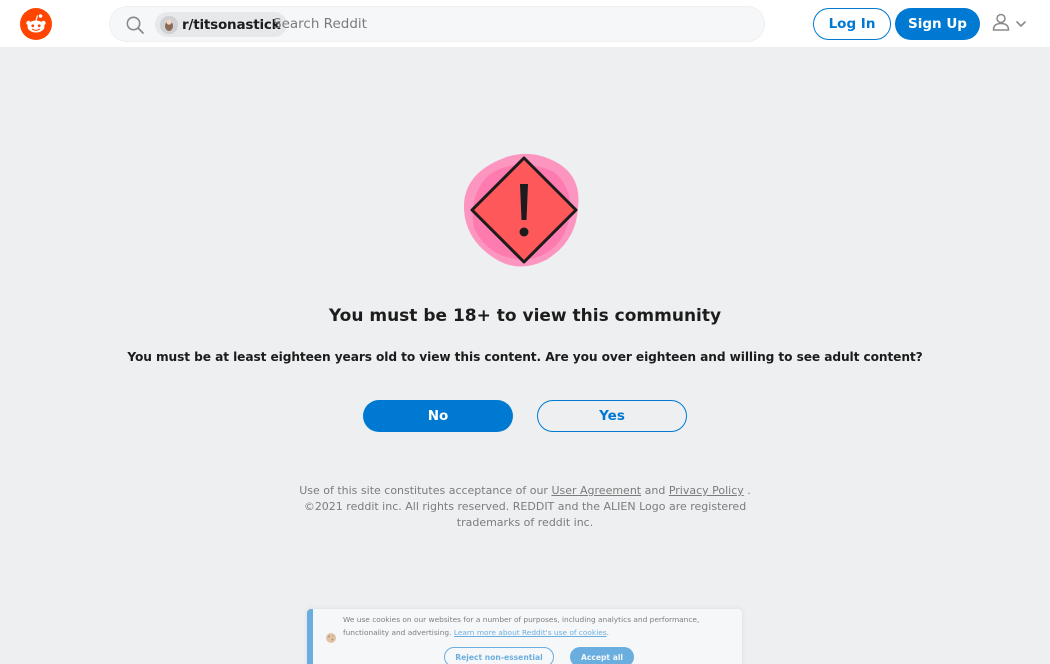 This screenshot has height=664, width=1050. What do you see at coordinates (706, 490) in the screenshot?
I see `privacy-policy-link: Privacy Policy` at bounding box center [706, 490].